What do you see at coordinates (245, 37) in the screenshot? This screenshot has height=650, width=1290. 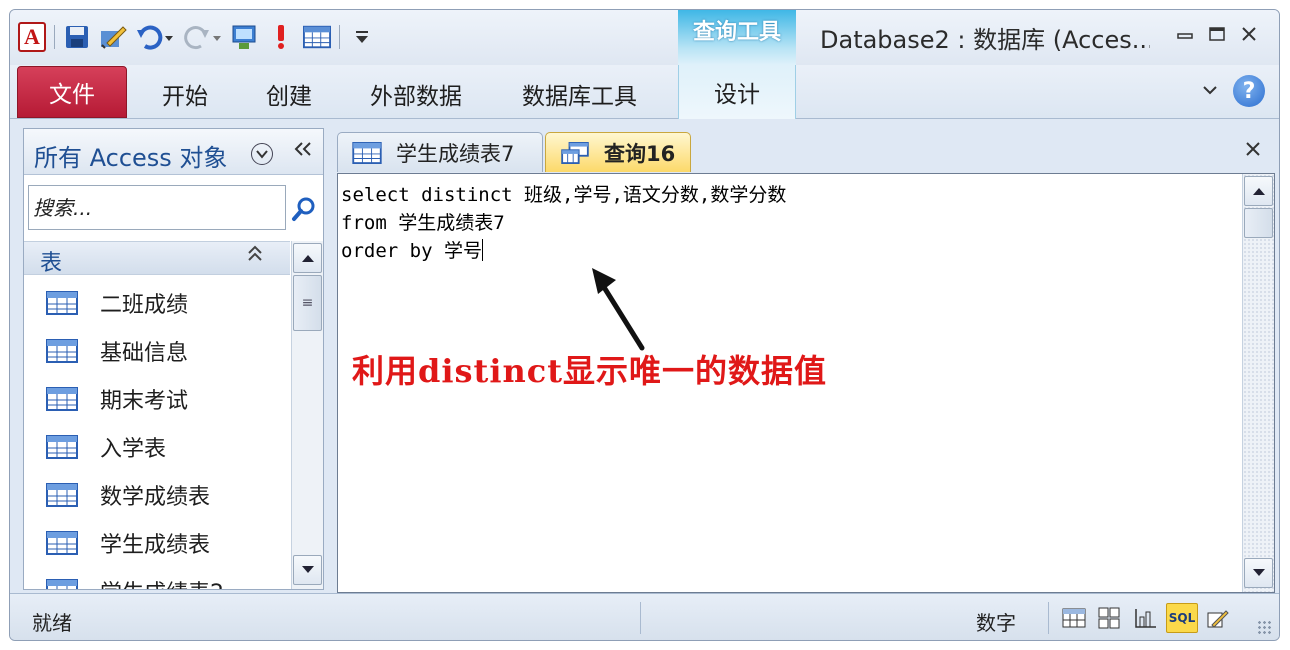 I see `view-report-icon` at bounding box center [245, 37].